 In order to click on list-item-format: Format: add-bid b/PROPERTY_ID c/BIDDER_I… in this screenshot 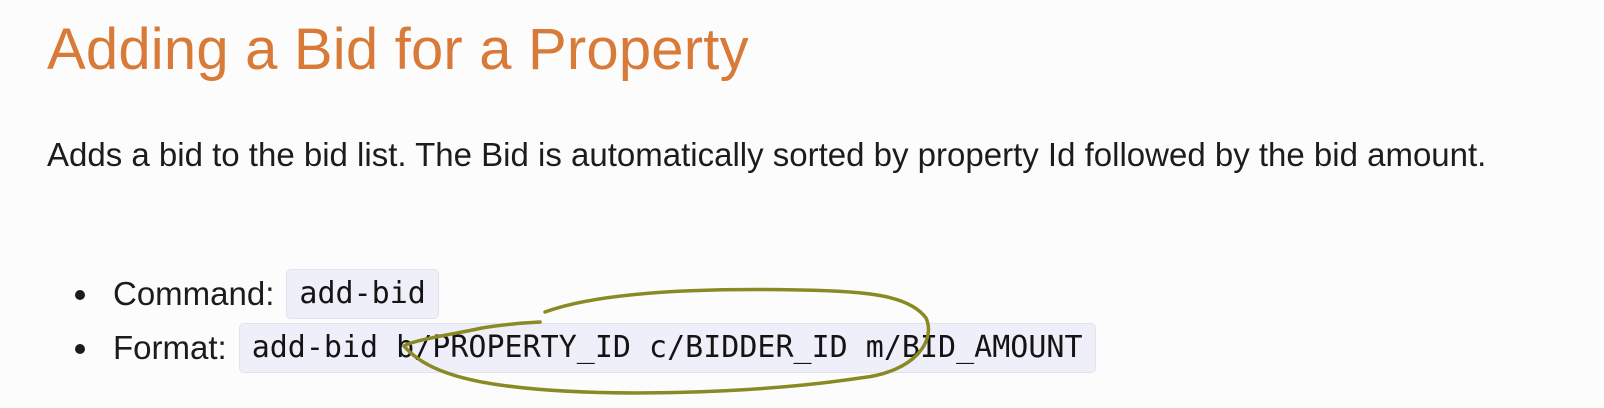, I will do `click(571, 348)`.